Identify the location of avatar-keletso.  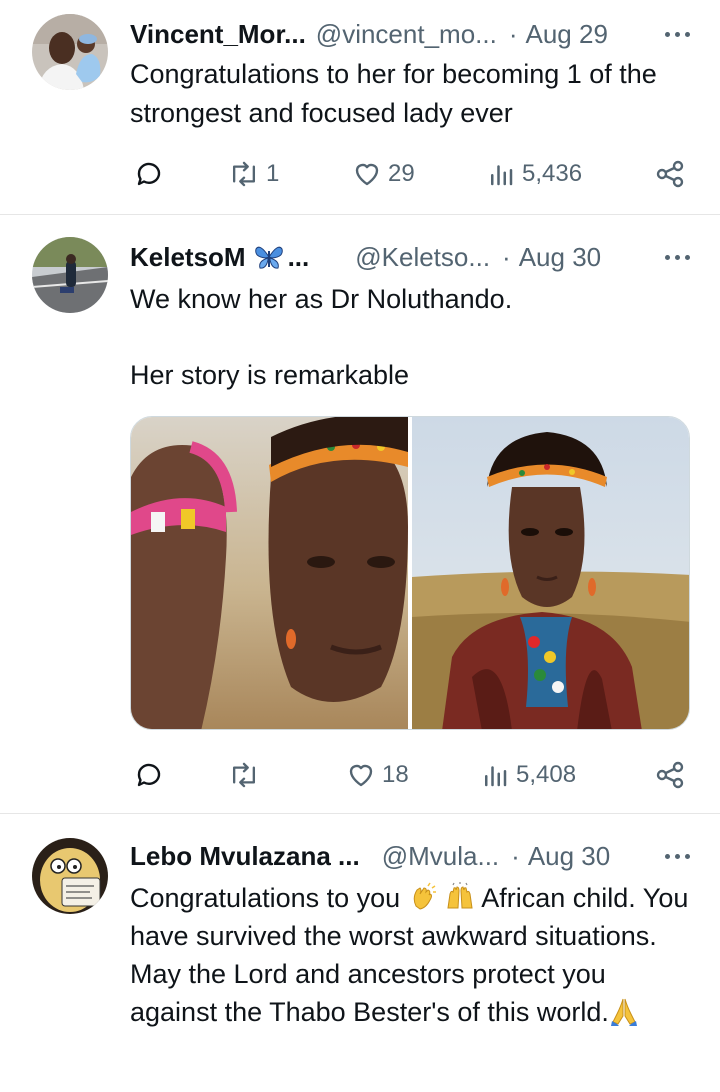
(70, 275).